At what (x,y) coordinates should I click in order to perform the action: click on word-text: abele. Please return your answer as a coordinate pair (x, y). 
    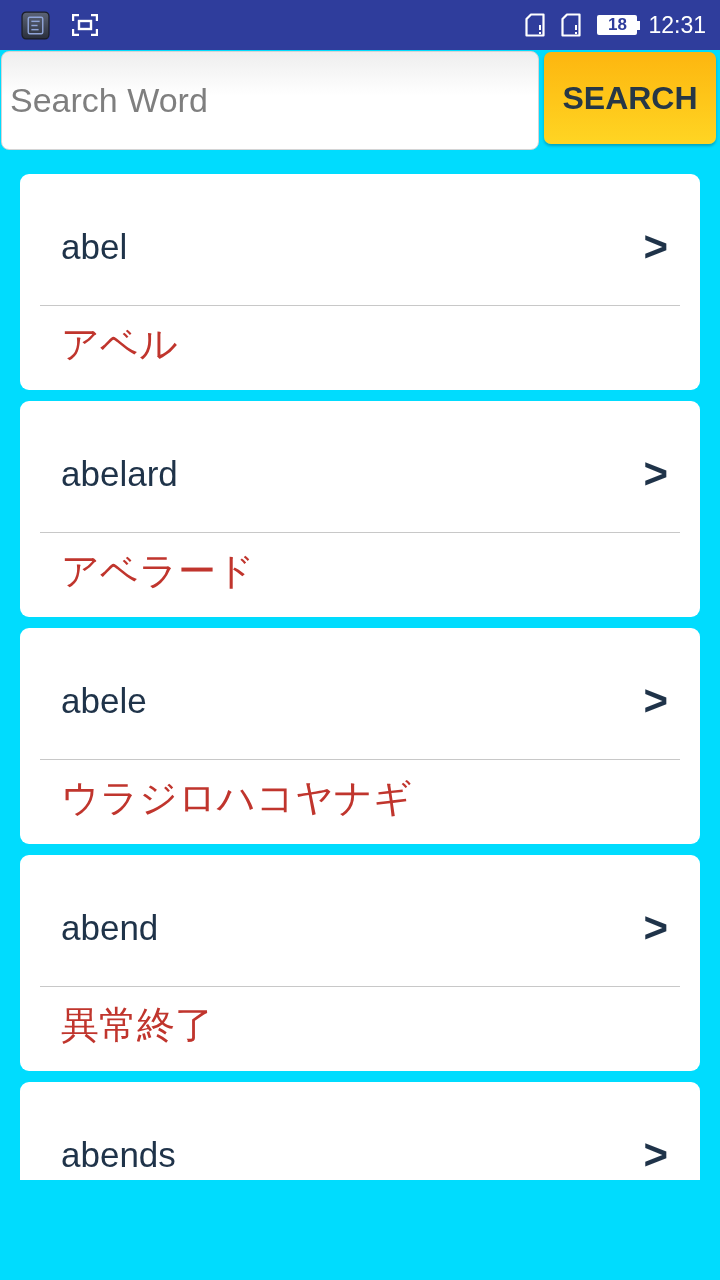
    Looking at the image, I should click on (104, 701).